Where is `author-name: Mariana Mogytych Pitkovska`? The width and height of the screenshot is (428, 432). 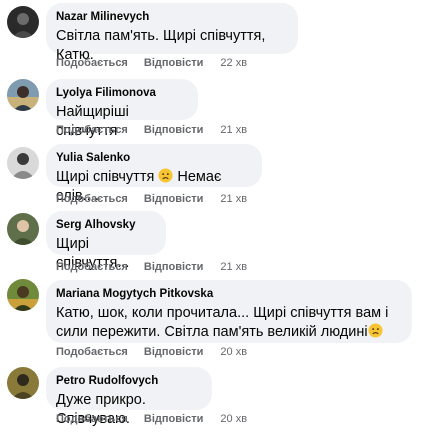 author-name: Mariana Mogytych Pitkovska is located at coordinates (229, 294).